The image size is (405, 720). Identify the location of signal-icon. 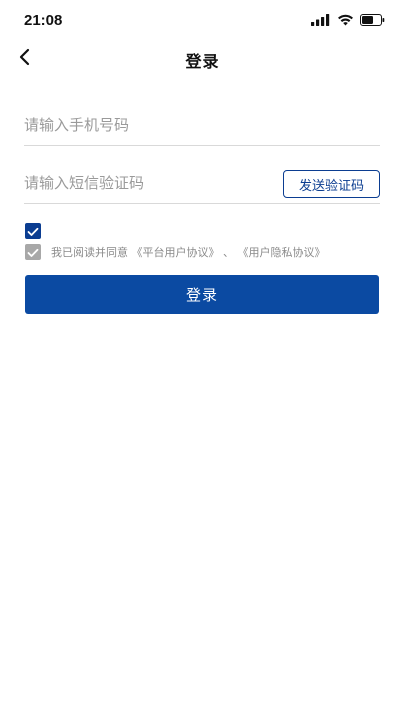
(321, 20).